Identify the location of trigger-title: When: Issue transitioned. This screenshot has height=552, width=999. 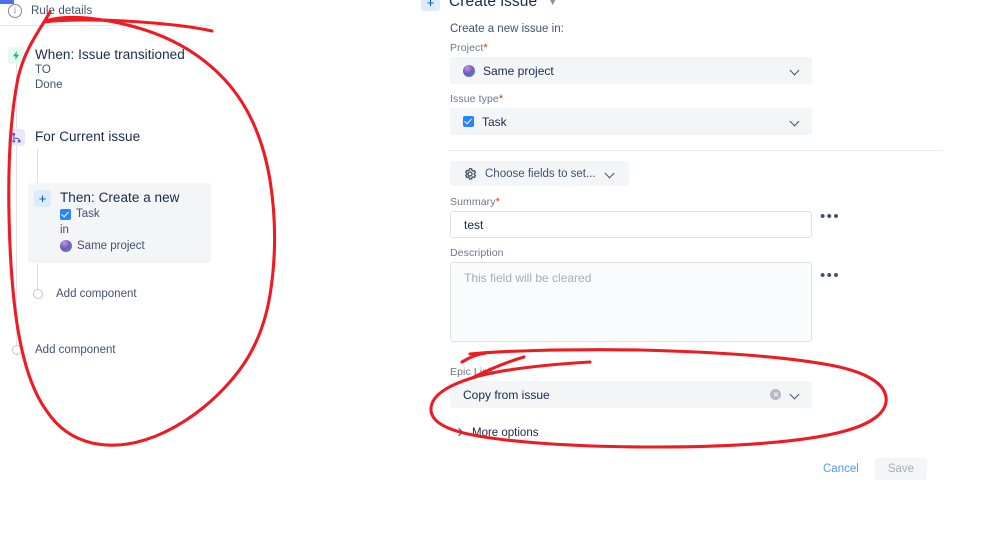
(110, 54).